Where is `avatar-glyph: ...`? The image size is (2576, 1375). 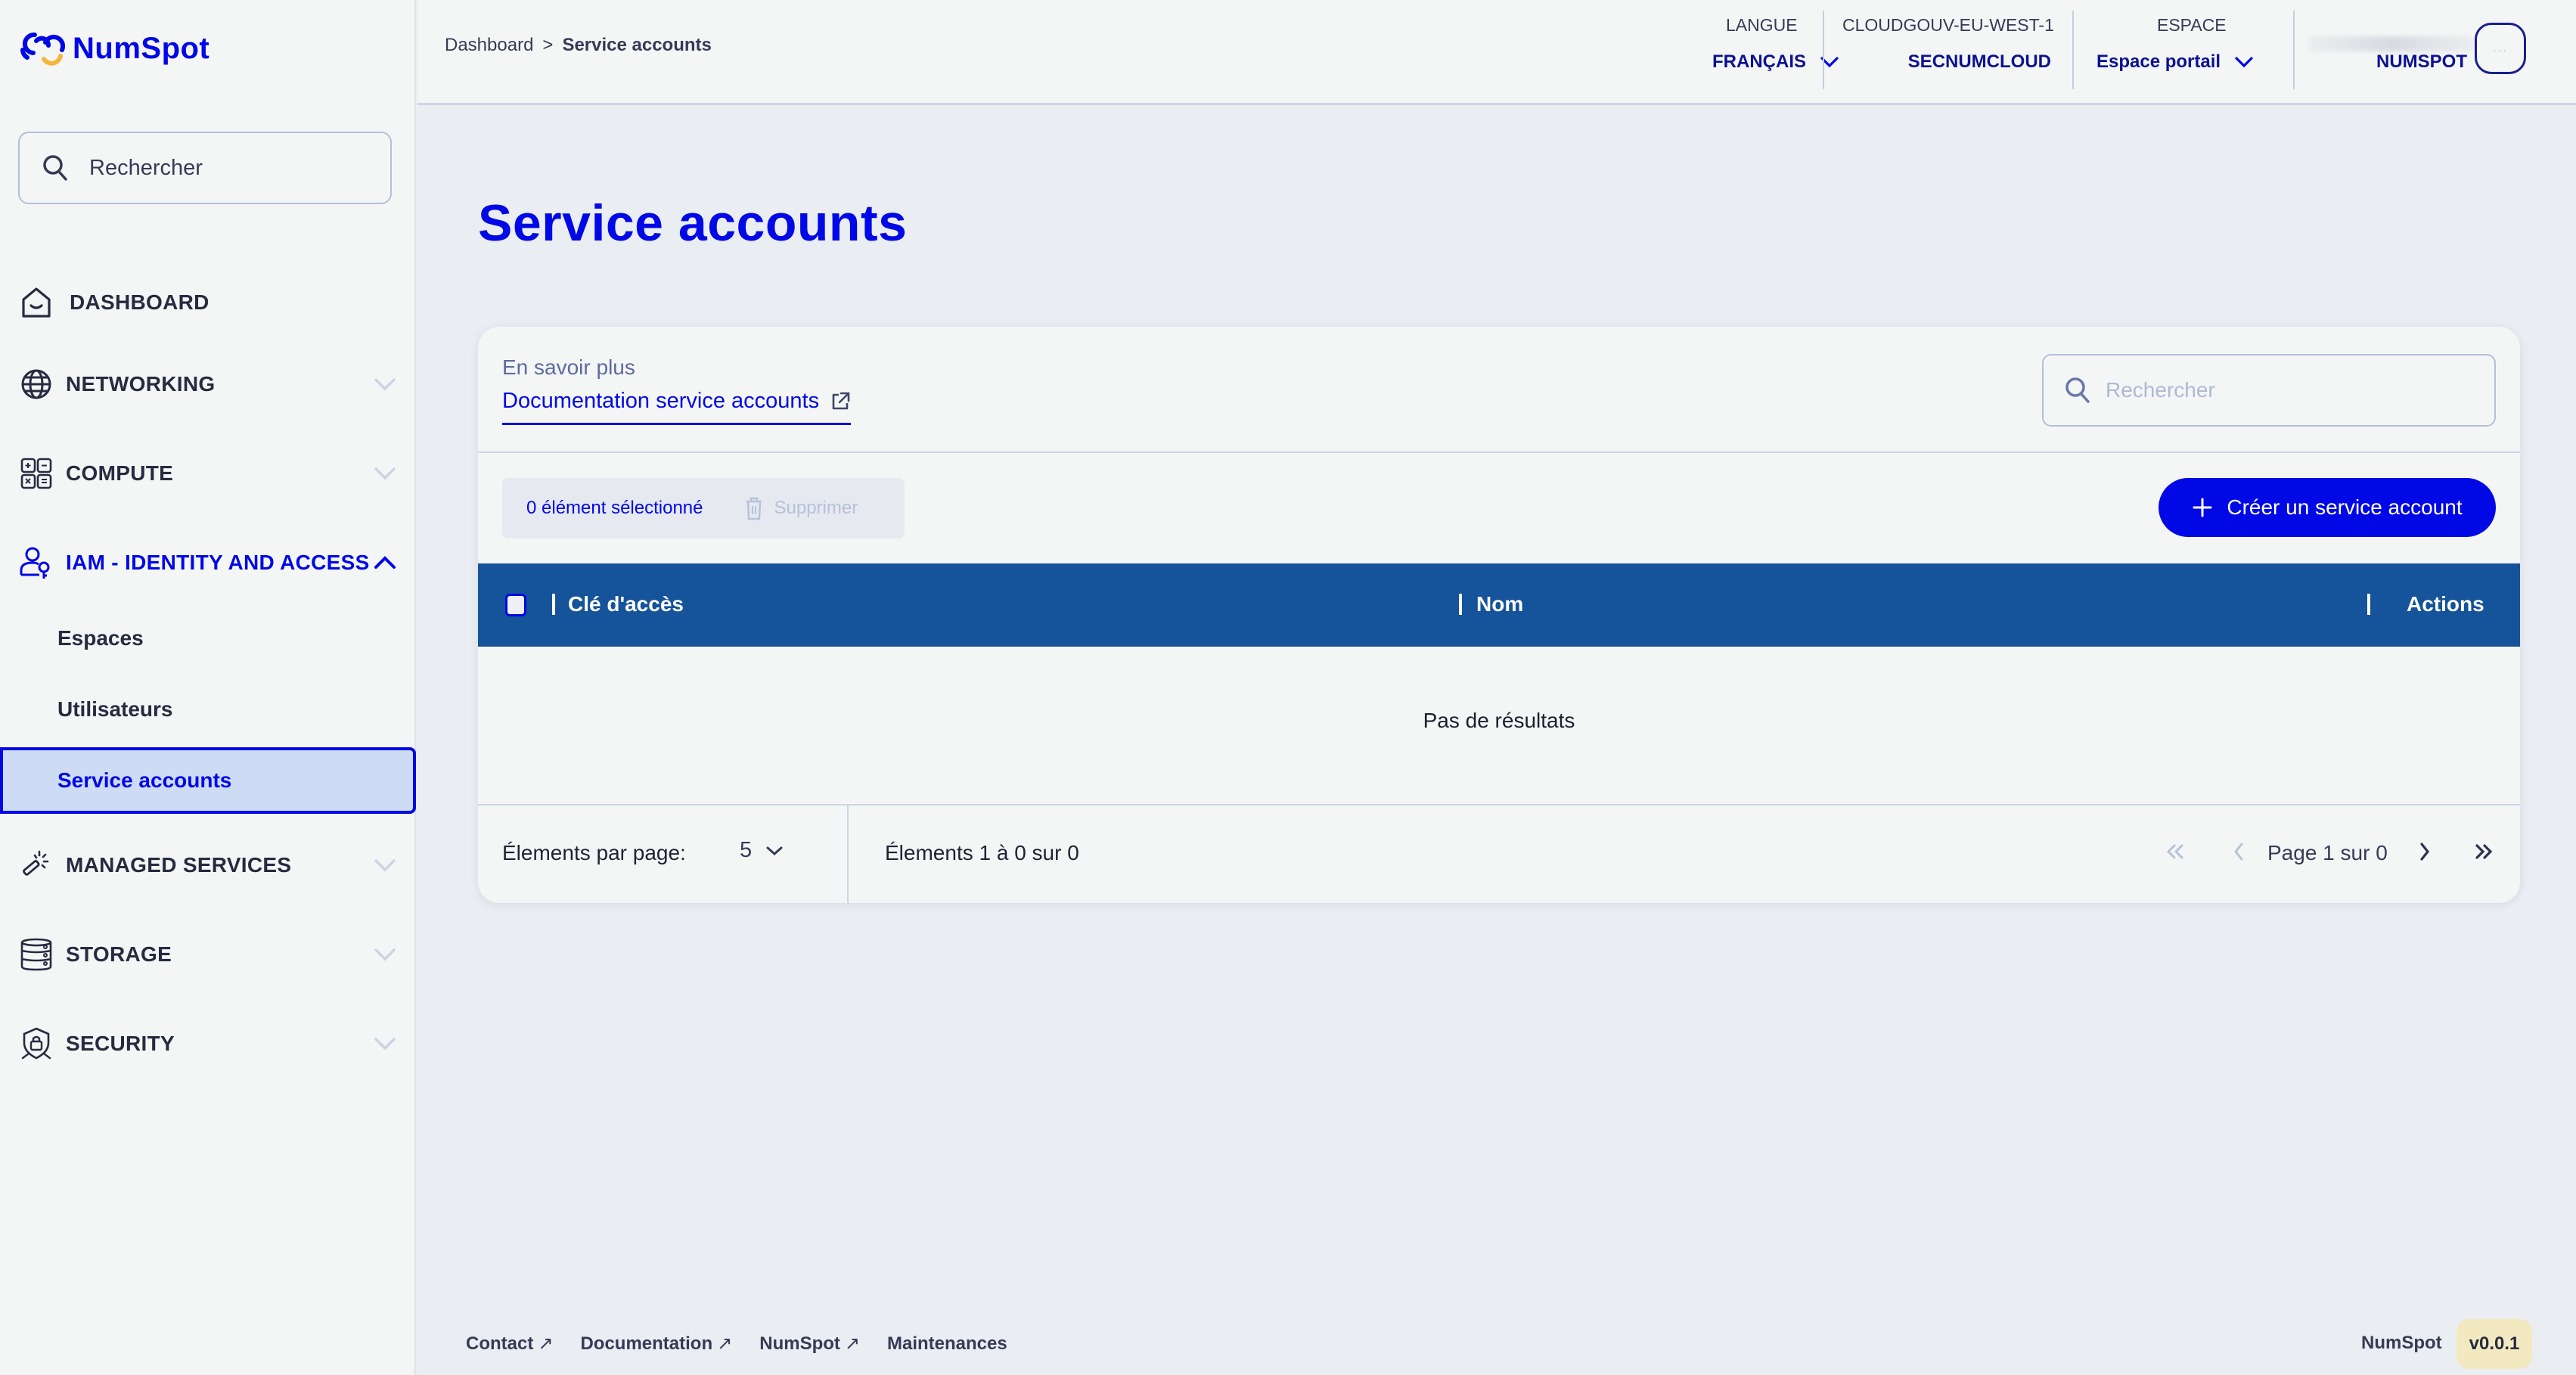
avatar-glyph: ... is located at coordinates (2500, 48).